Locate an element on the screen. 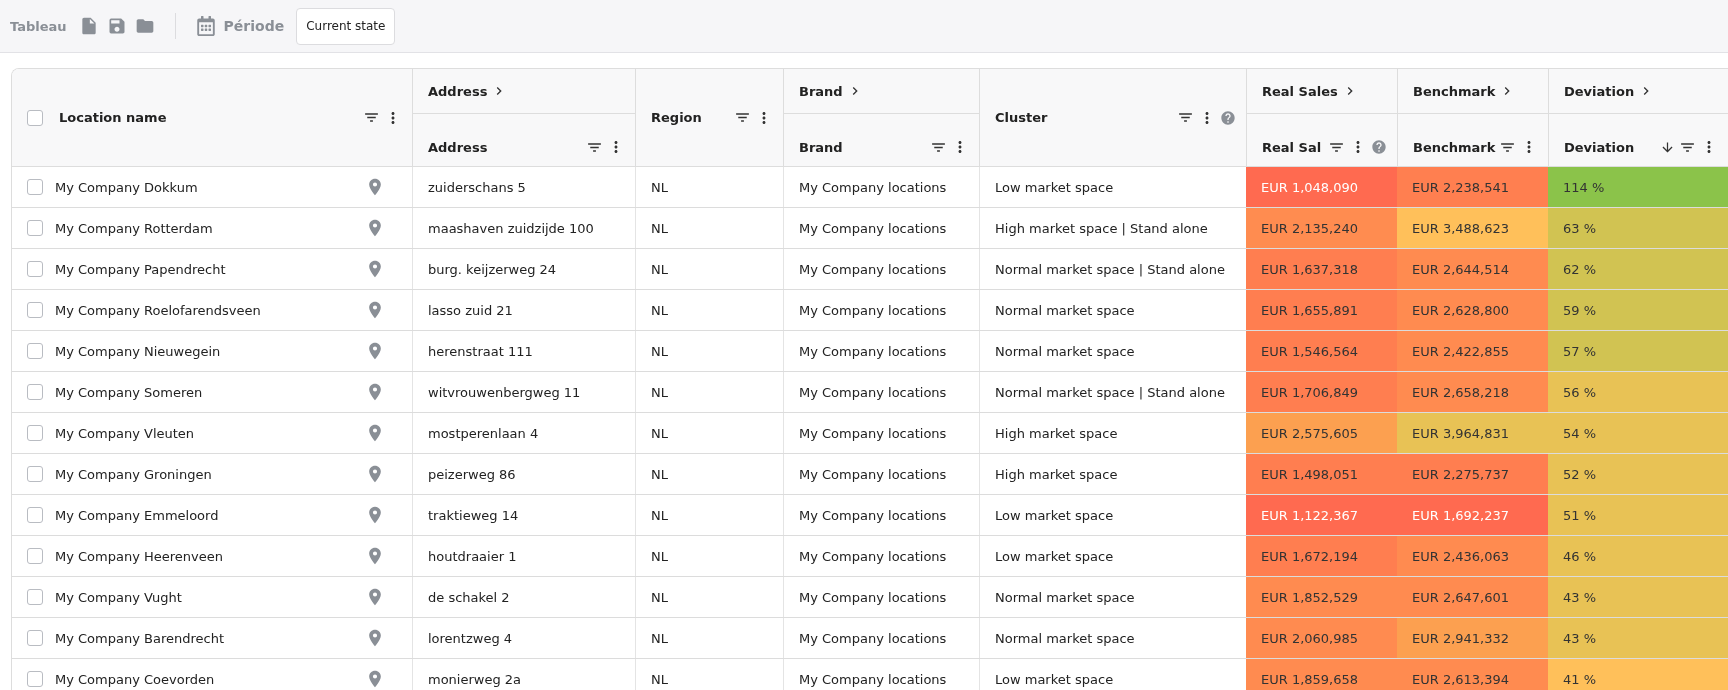  location-name: My Company Someren is located at coordinates (129, 392).